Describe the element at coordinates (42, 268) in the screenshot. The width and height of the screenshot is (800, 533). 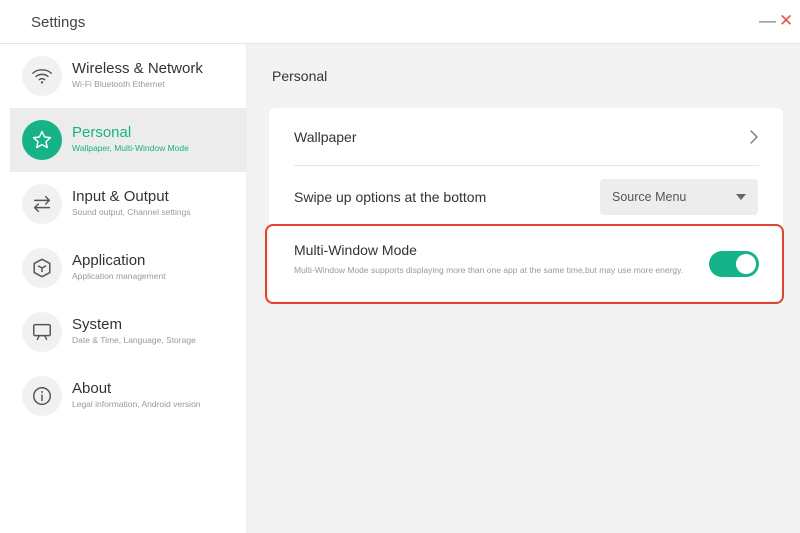
I see `cube-icon` at that location.